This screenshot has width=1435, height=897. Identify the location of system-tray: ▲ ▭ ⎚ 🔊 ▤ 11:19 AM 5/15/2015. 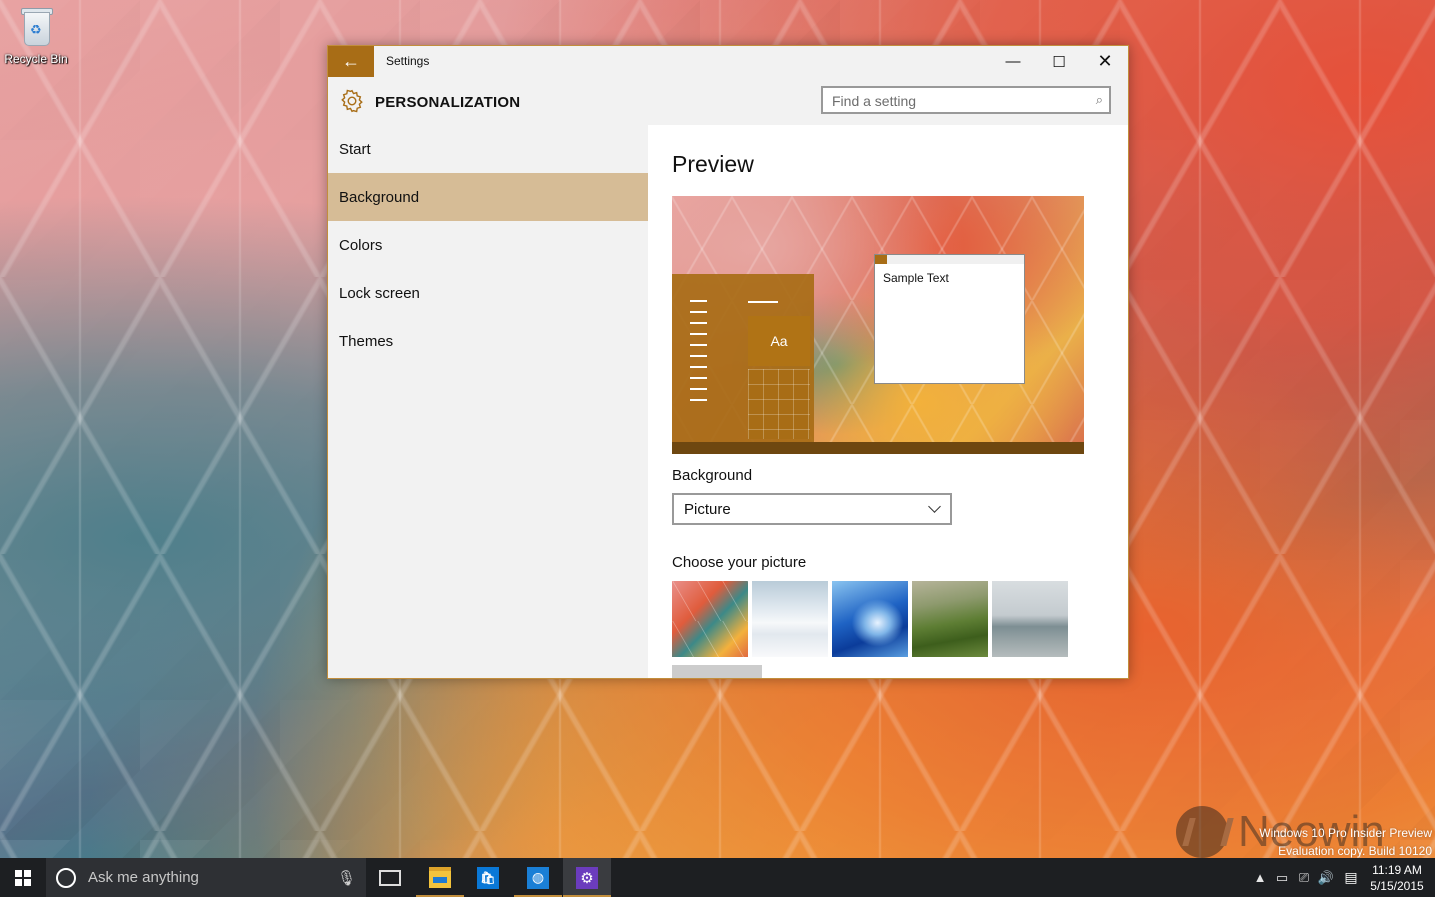
(1342, 877).